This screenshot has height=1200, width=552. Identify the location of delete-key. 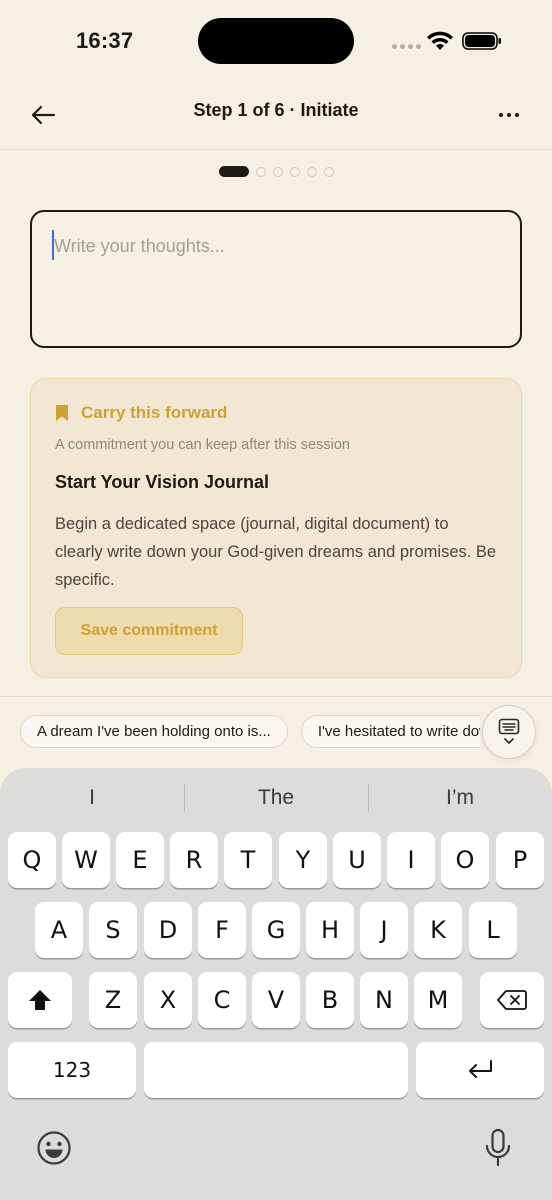
(512, 1000).